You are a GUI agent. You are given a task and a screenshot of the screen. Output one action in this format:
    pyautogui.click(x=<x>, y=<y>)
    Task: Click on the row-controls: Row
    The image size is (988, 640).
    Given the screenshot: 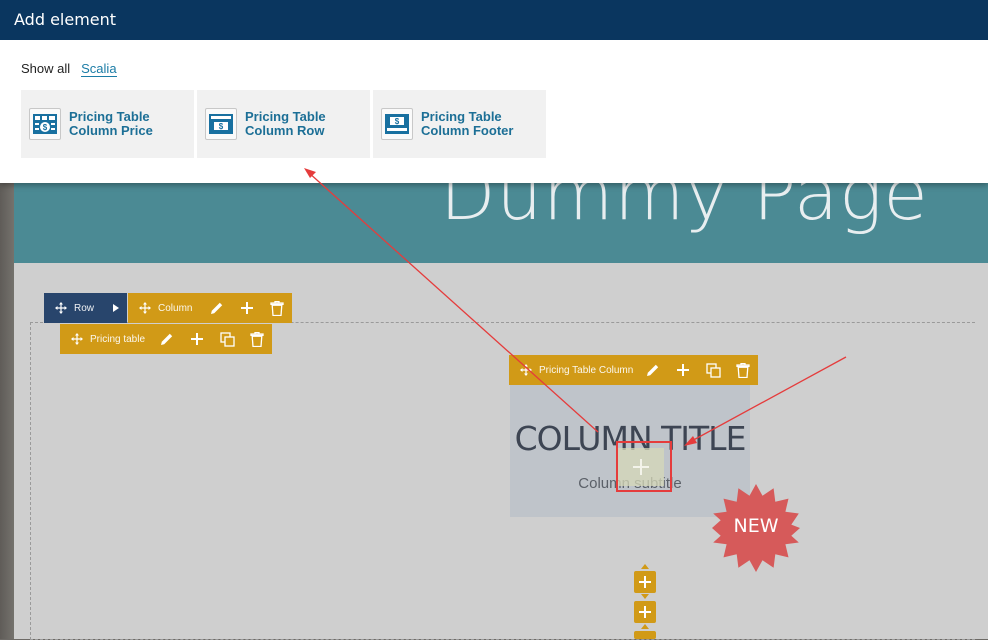 What is the action you would take?
    pyautogui.click(x=85, y=308)
    